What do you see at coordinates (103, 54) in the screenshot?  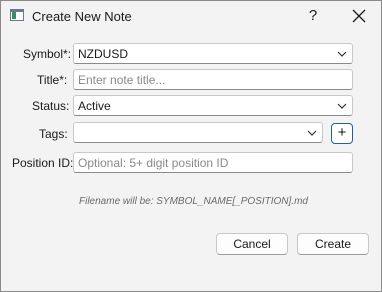 I see `symbol-value: NZDUSD` at bounding box center [103, 54].